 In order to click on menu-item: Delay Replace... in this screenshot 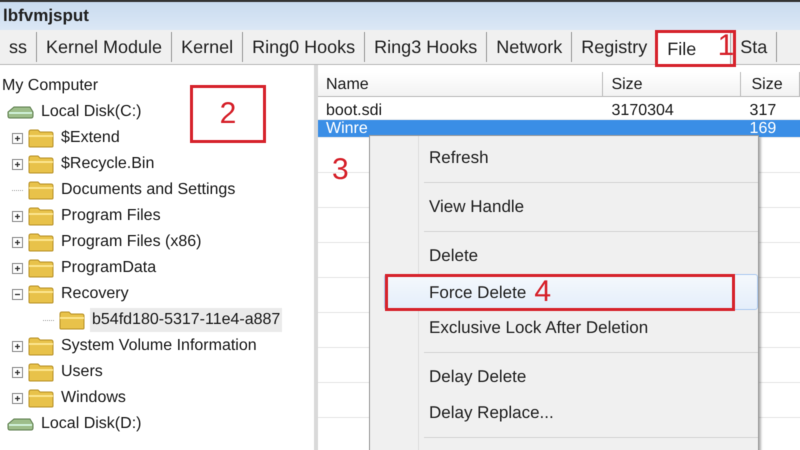, I will do `click(589, 413)`.